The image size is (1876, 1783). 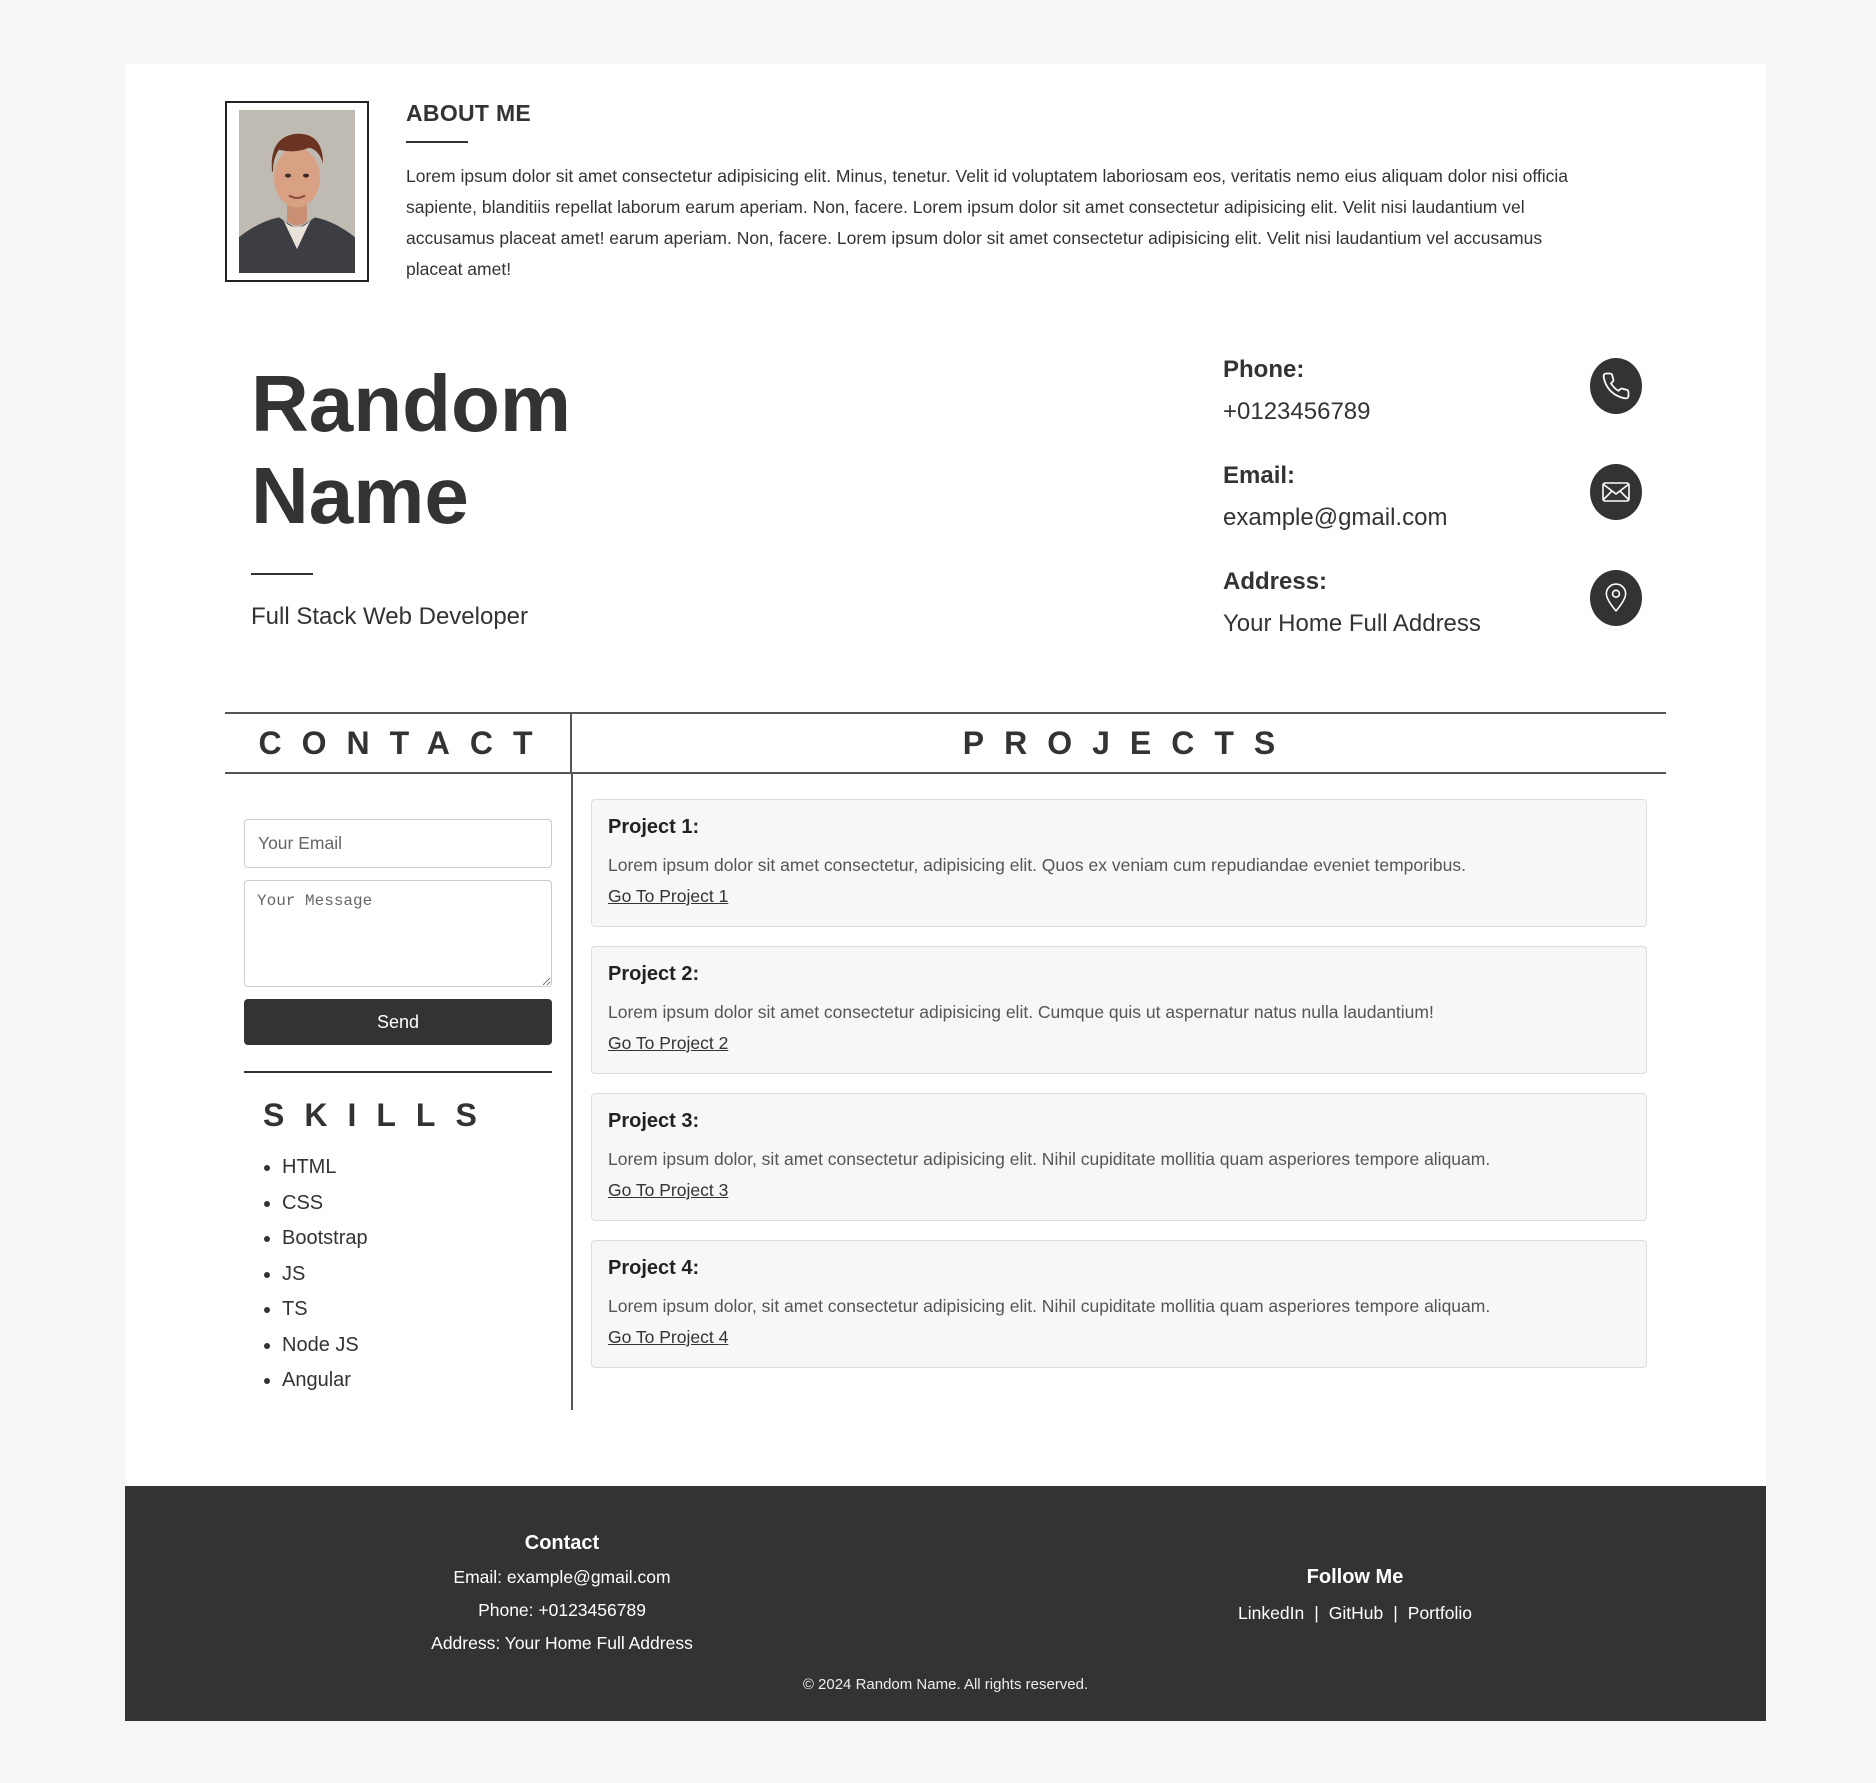 I want to click on info-address: Address: Your Home Full Address, so click(x=1433, y=603).